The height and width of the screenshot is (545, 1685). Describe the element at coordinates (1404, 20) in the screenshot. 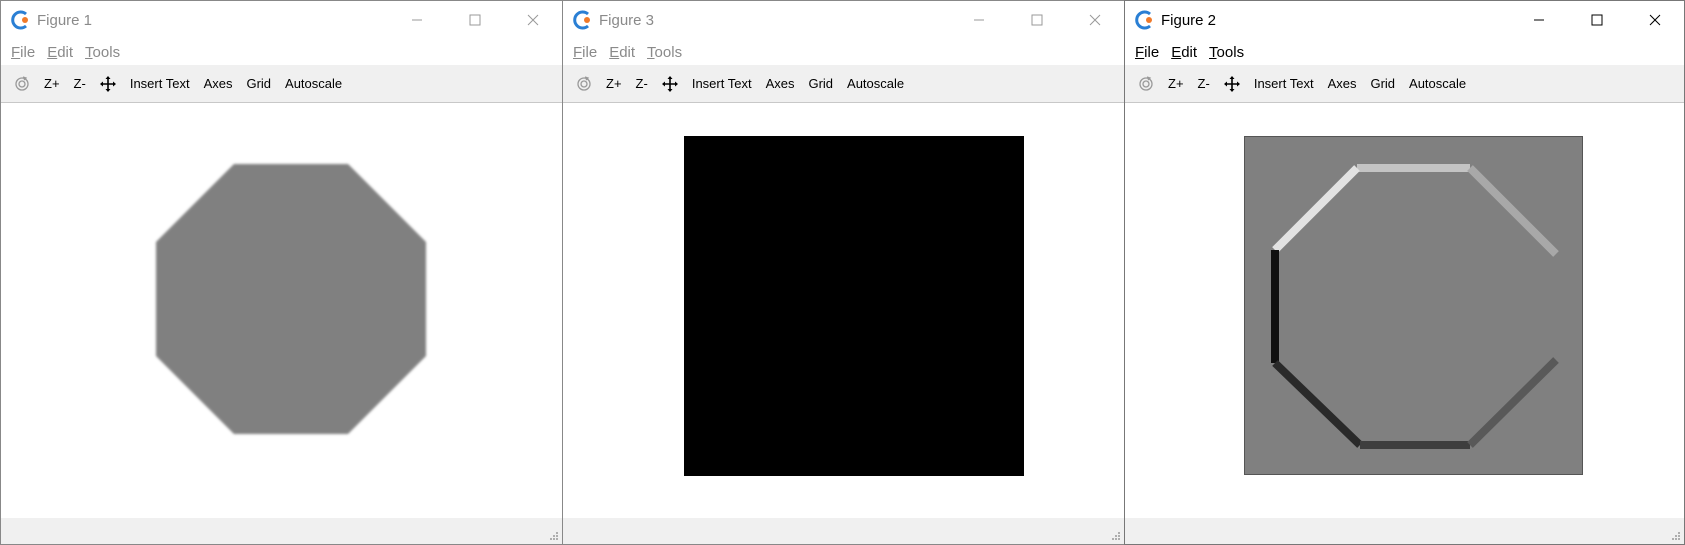

I see `title-bar: Figure 2` at that location.